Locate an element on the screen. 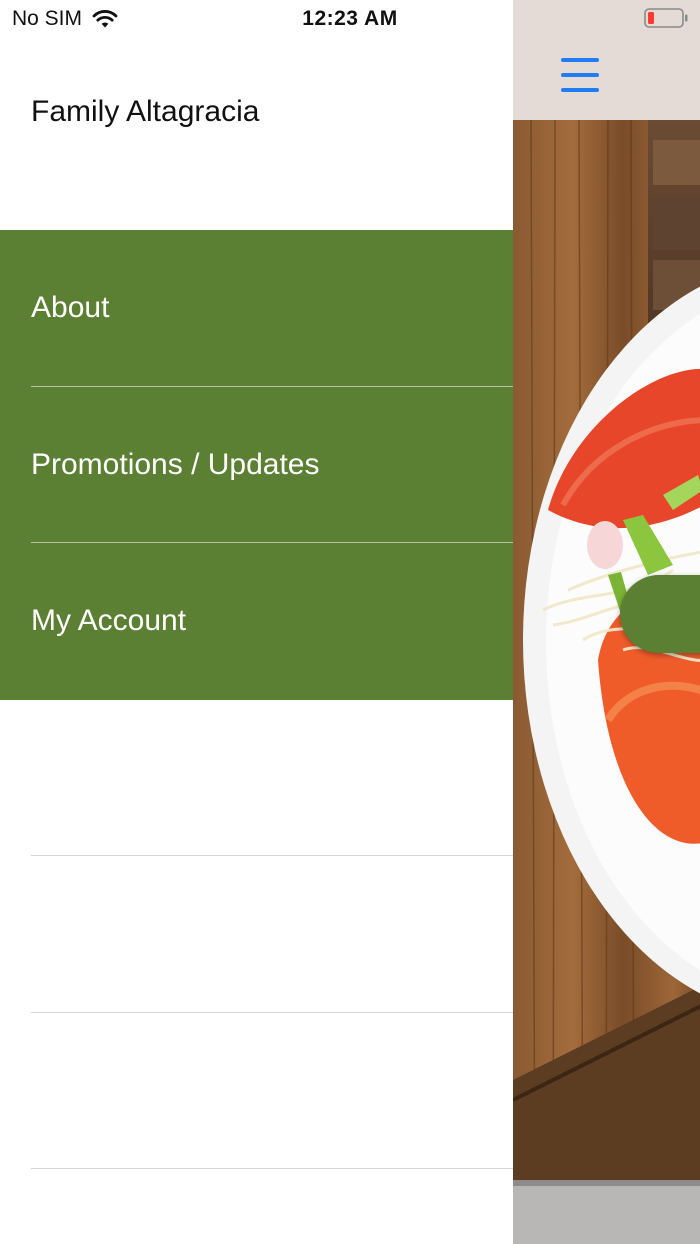  drawer-header is located at coordinates (256, 135).